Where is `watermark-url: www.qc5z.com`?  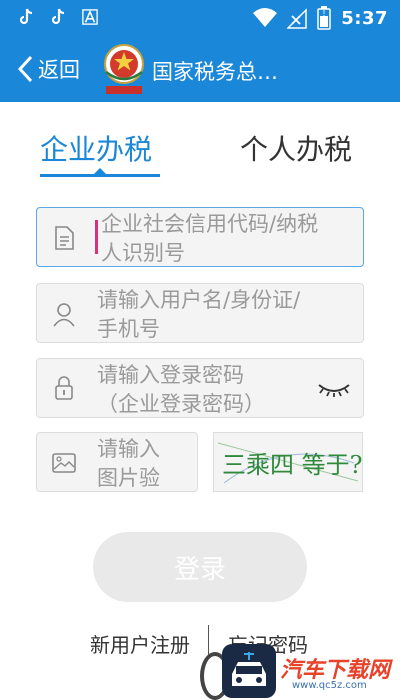
watermark-url: www.qc5z.com is located at coordinates (329, 685).